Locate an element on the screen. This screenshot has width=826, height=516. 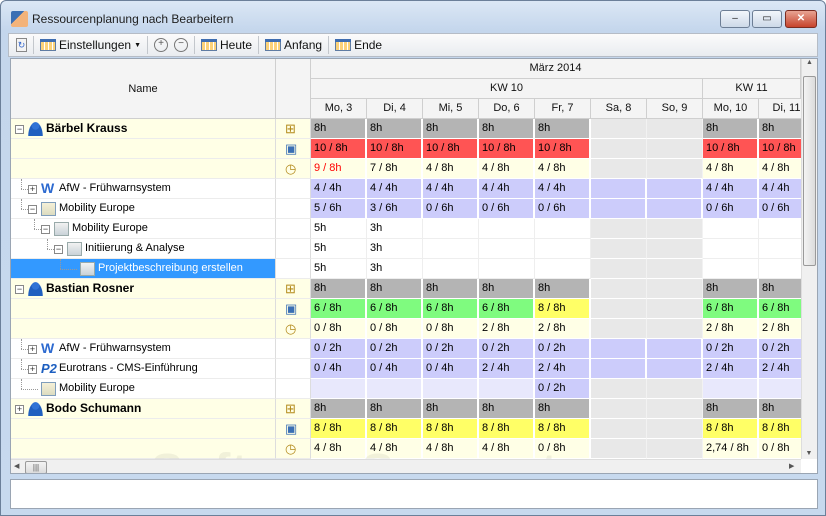
scroll-up-arrow: ▲ is located at coordinates (809, 62).